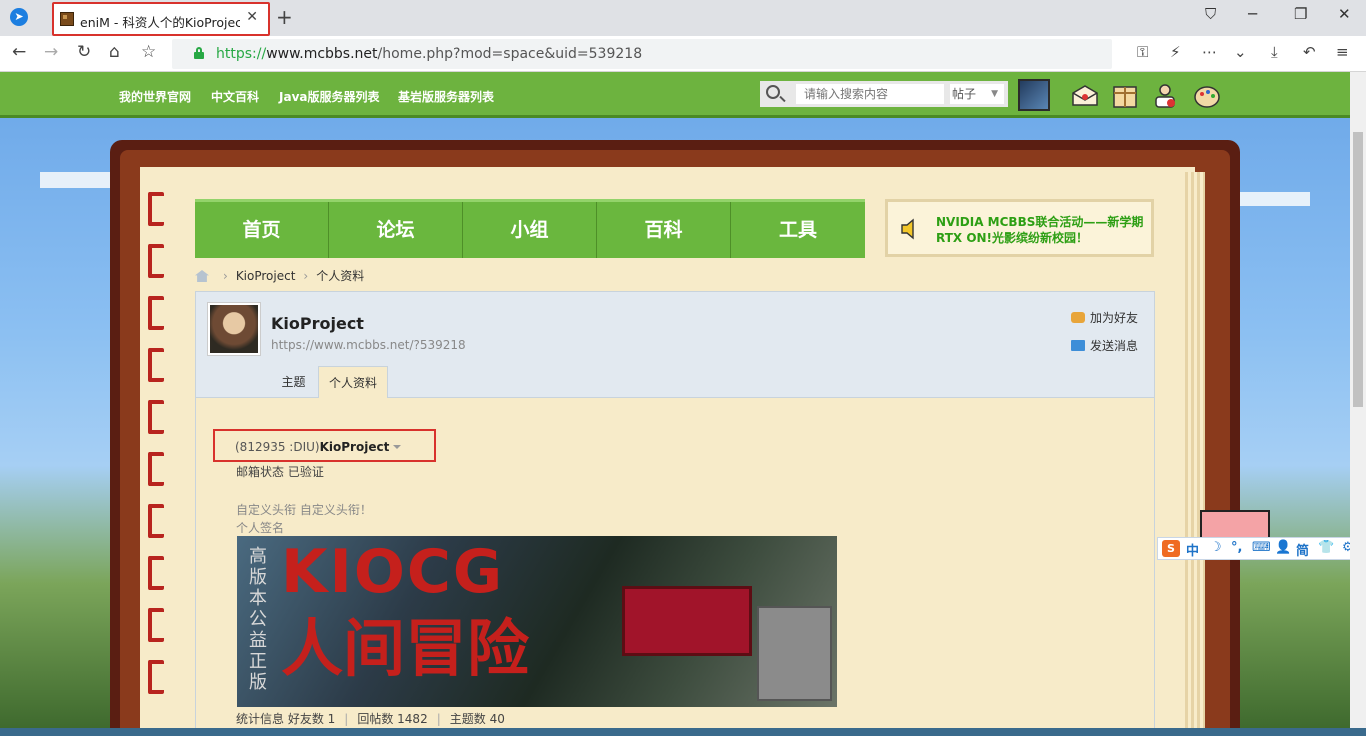 Image resolution: width=1366 pixels, height=736 pixels. I want to click on lock-icon, so click(199, 53).